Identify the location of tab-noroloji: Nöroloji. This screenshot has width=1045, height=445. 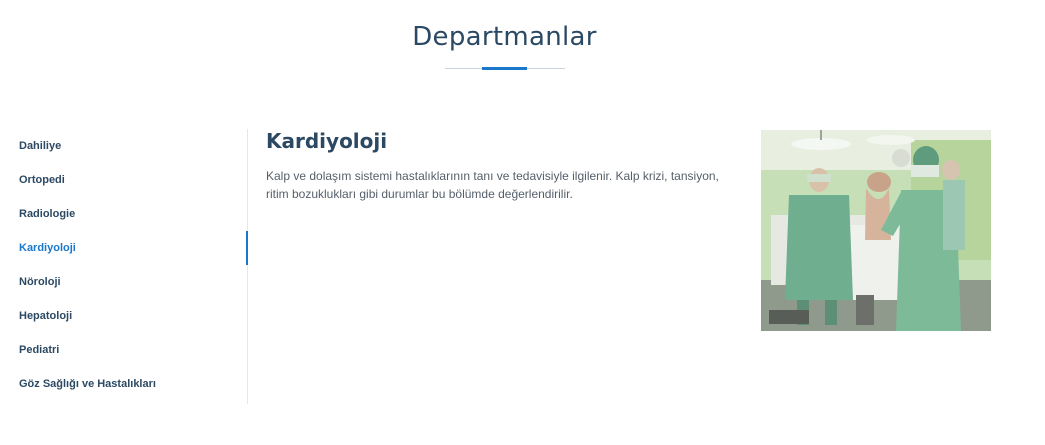
(123, 282).